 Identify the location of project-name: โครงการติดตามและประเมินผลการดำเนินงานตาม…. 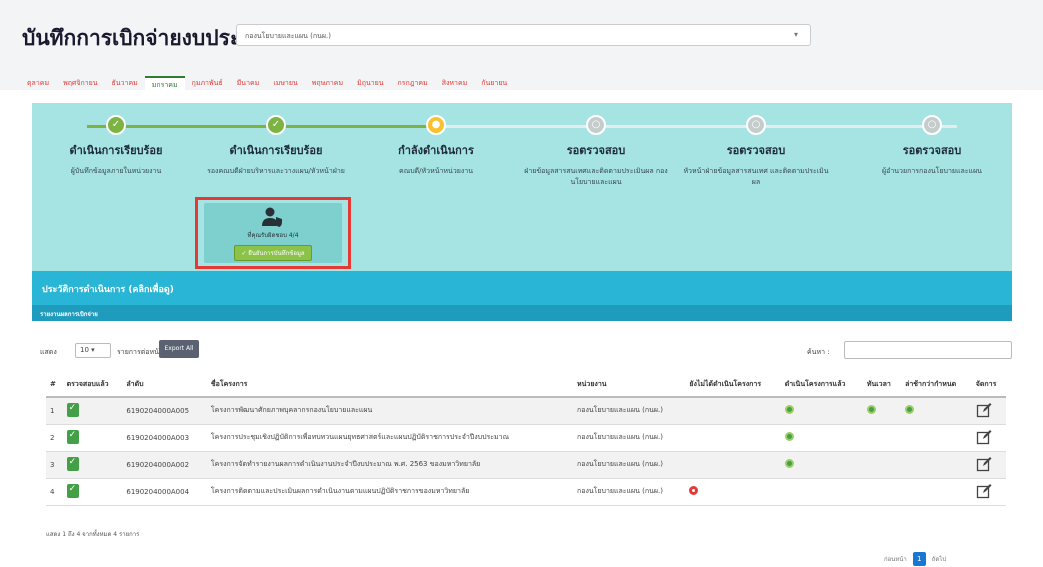
(389, 492).